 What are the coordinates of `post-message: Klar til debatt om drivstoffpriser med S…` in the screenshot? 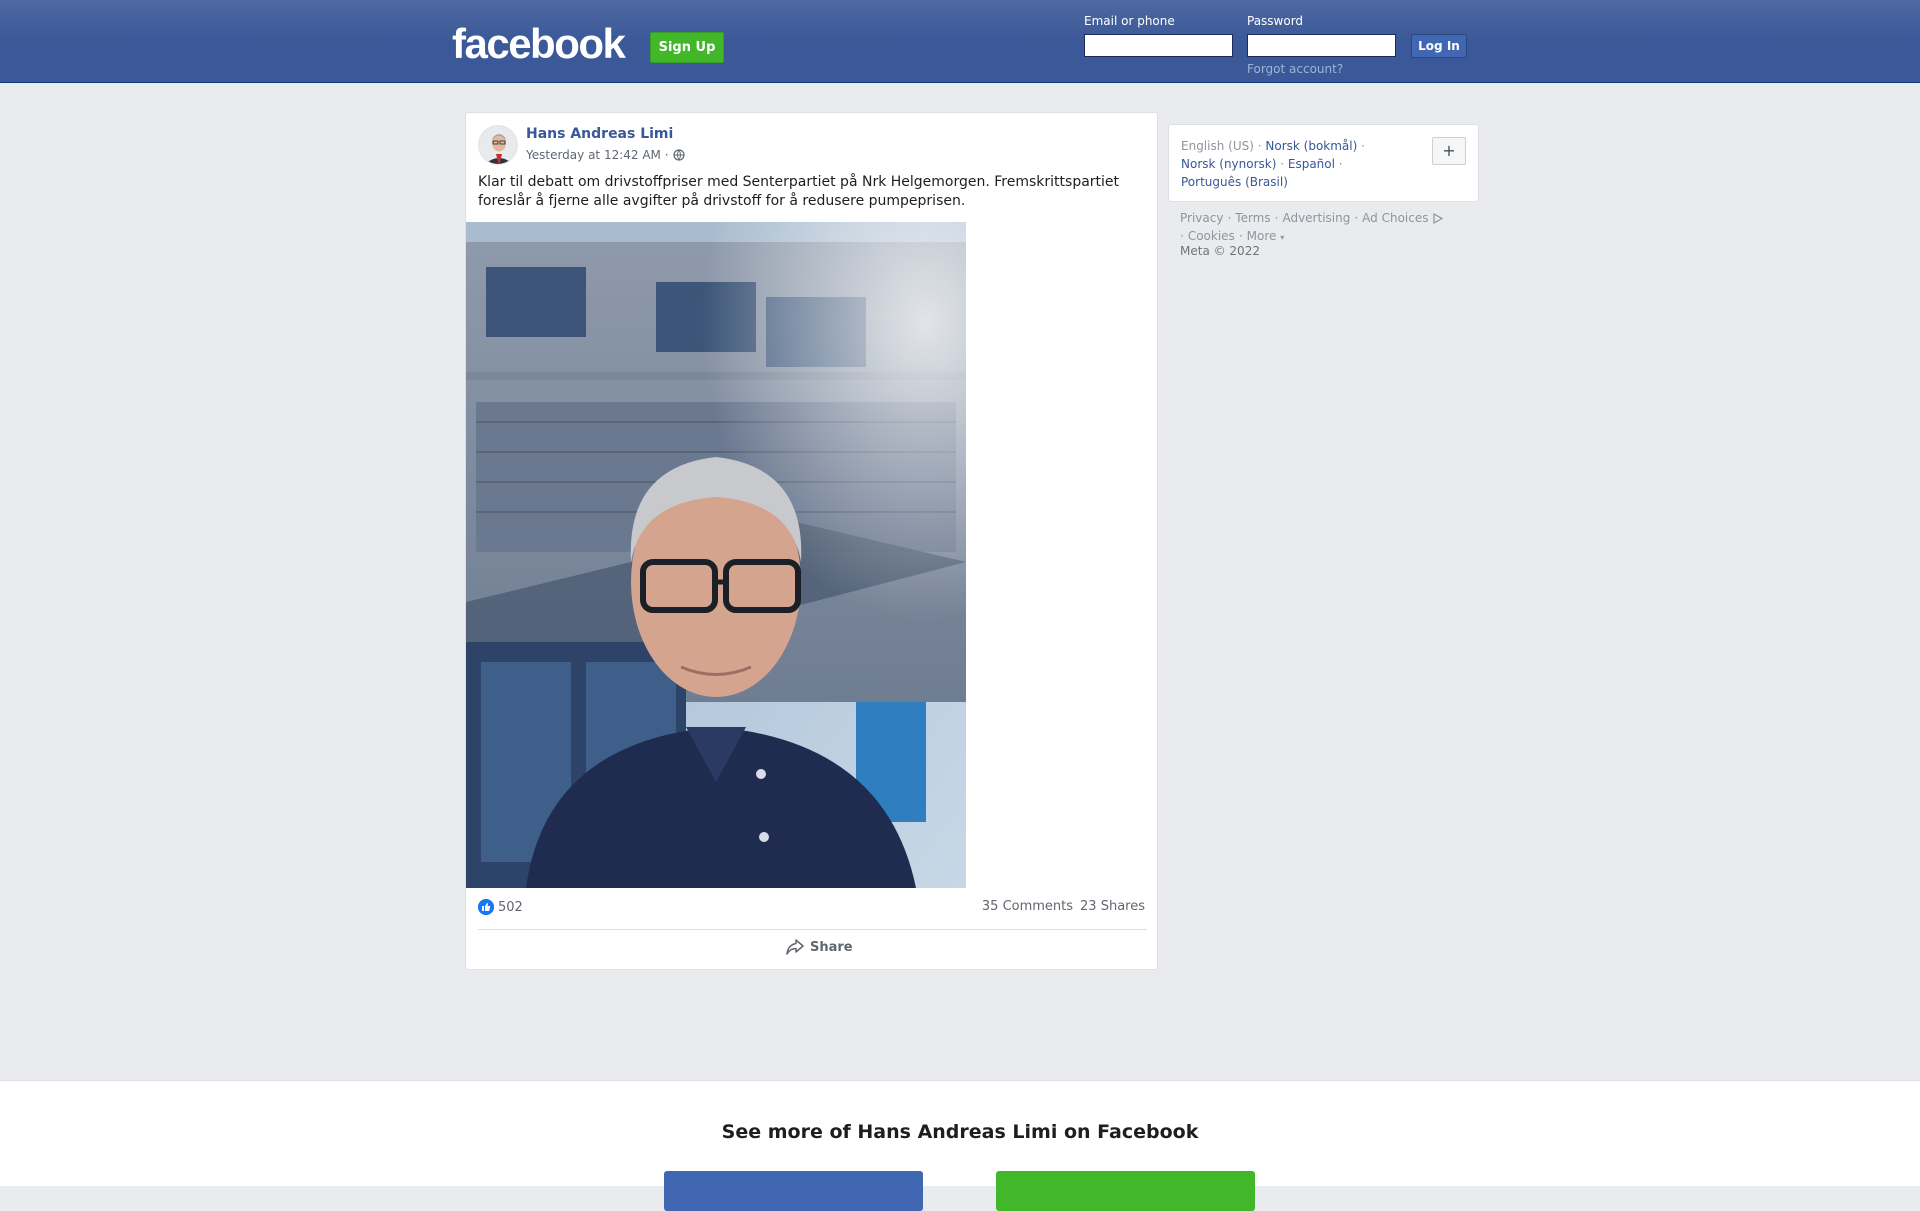 It's located at (799, 191).